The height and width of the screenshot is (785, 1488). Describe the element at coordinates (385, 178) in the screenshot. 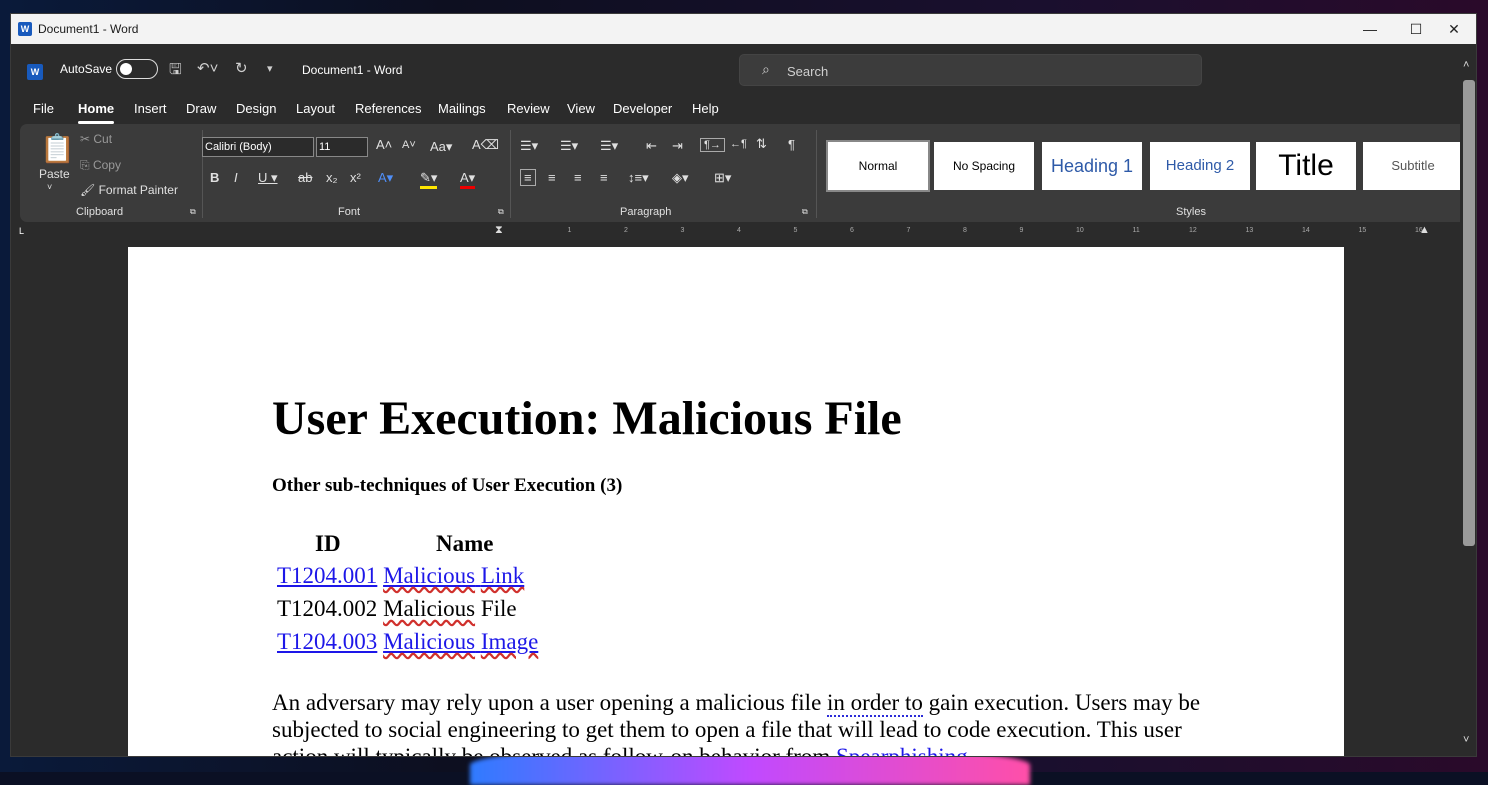

I see `text-effects-icon: A▾` at that location.